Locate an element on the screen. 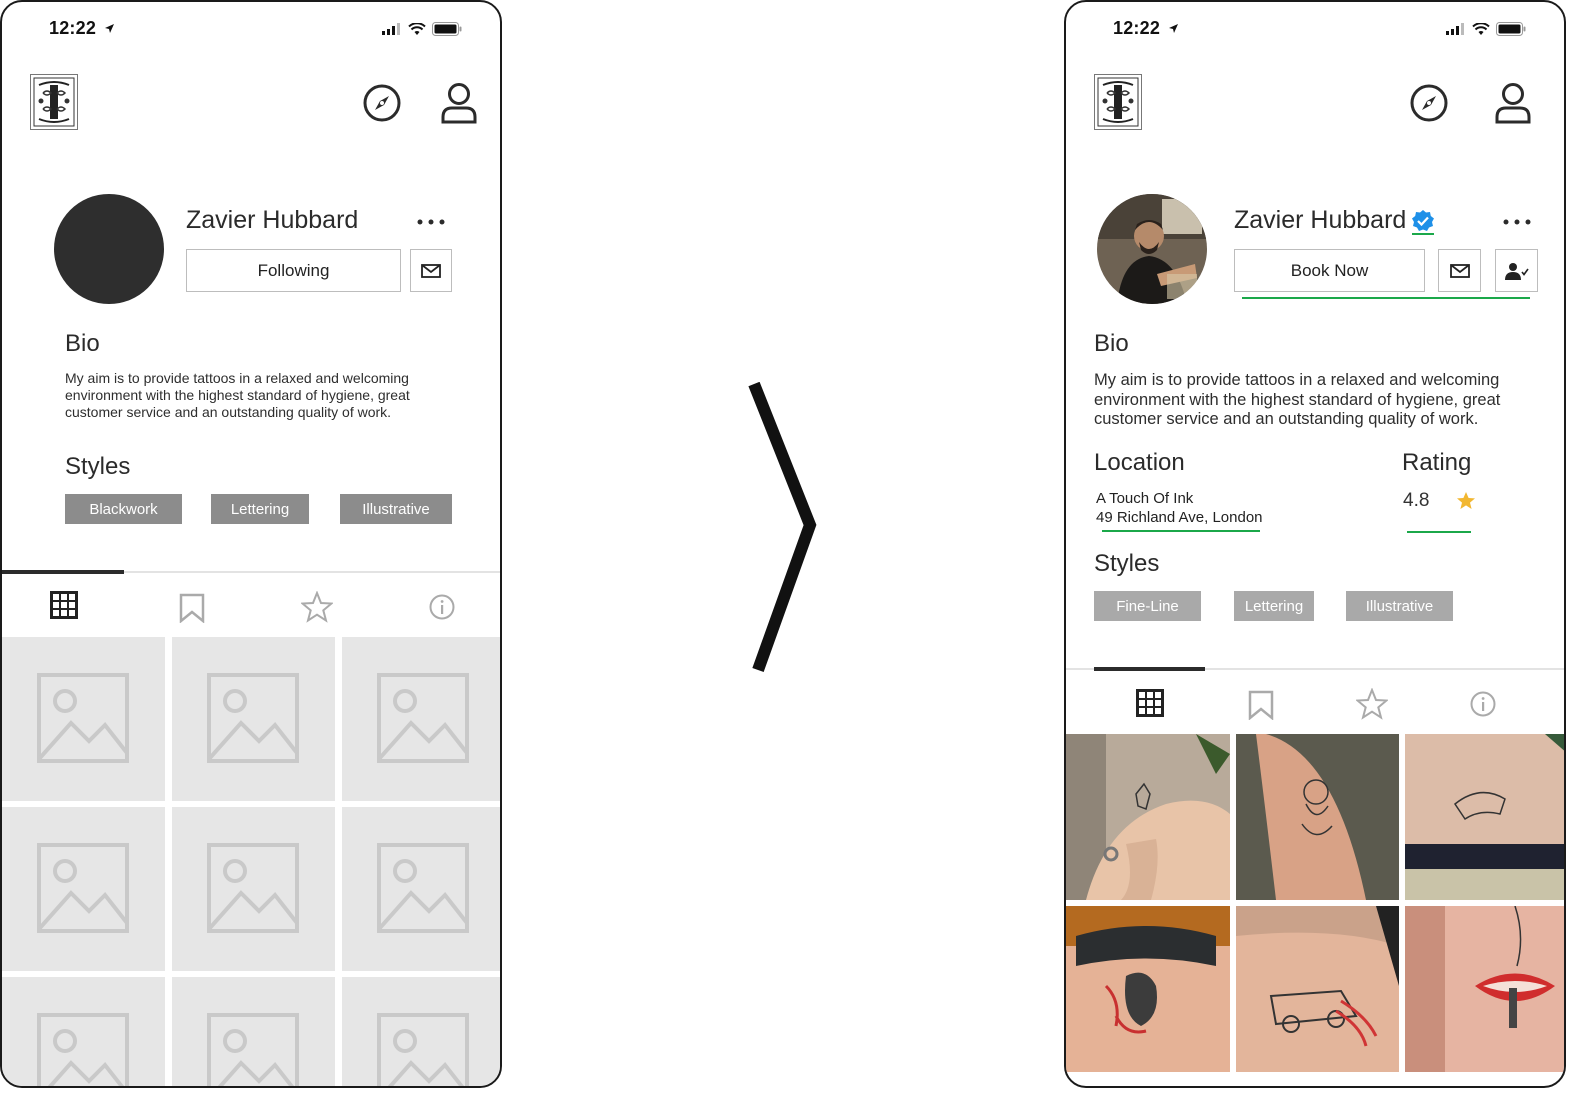 The height and width of the screenshot is (1094, 1572). avatar-photo is located at coordinates (1152, 249).